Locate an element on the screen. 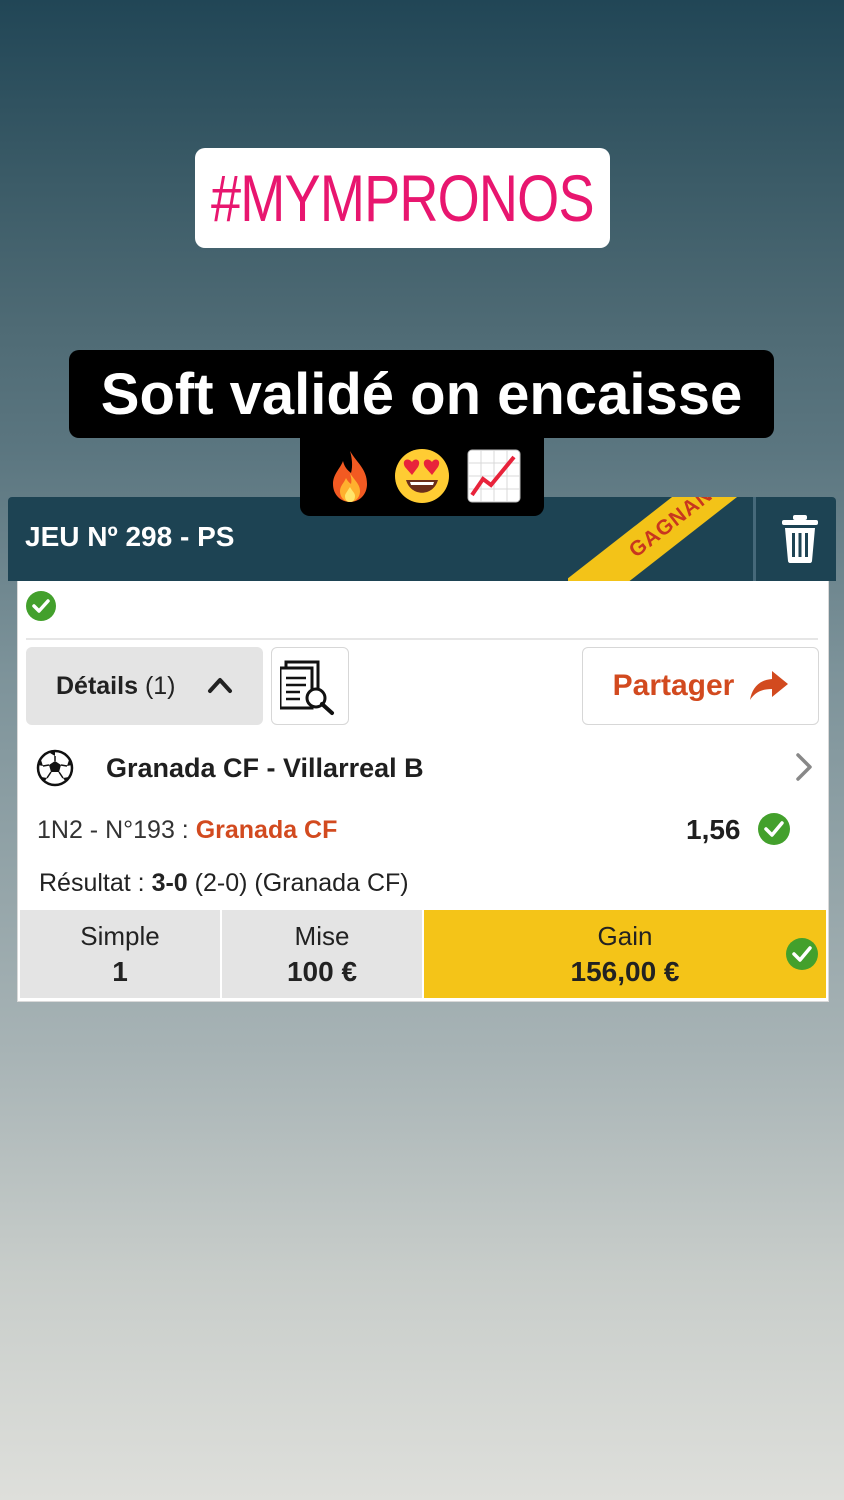 This screenshot has height=1500, width=844. document-search-icon is located at coordinates (307, 687).